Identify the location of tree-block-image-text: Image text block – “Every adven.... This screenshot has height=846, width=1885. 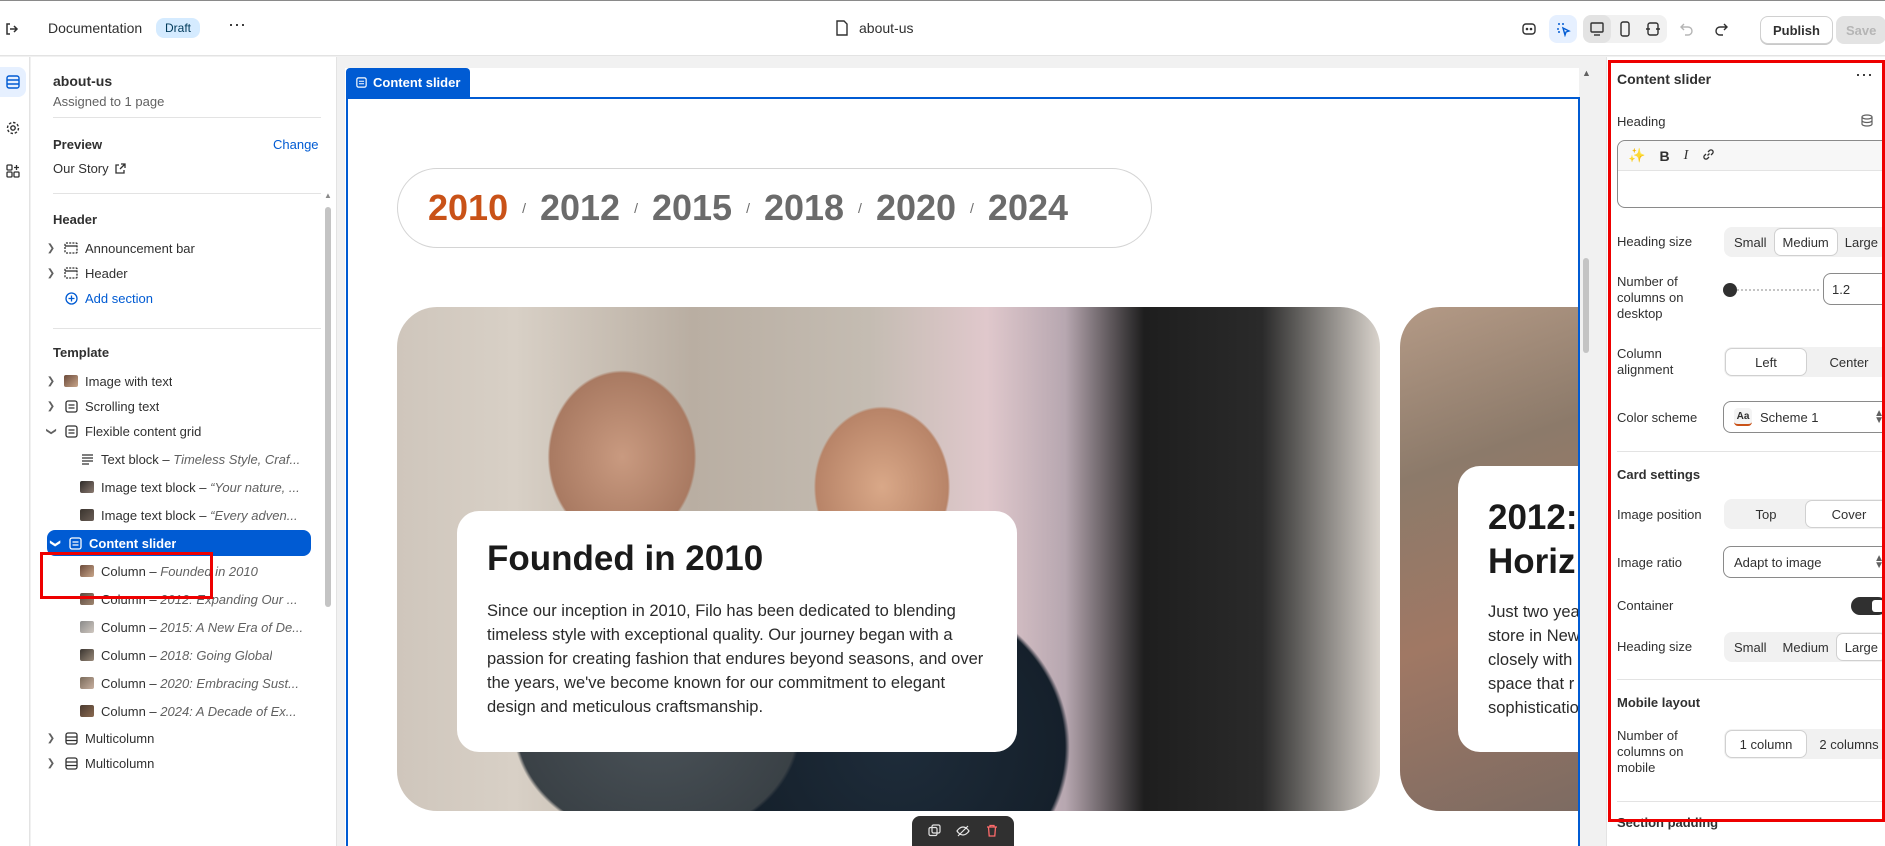
(195, 515).